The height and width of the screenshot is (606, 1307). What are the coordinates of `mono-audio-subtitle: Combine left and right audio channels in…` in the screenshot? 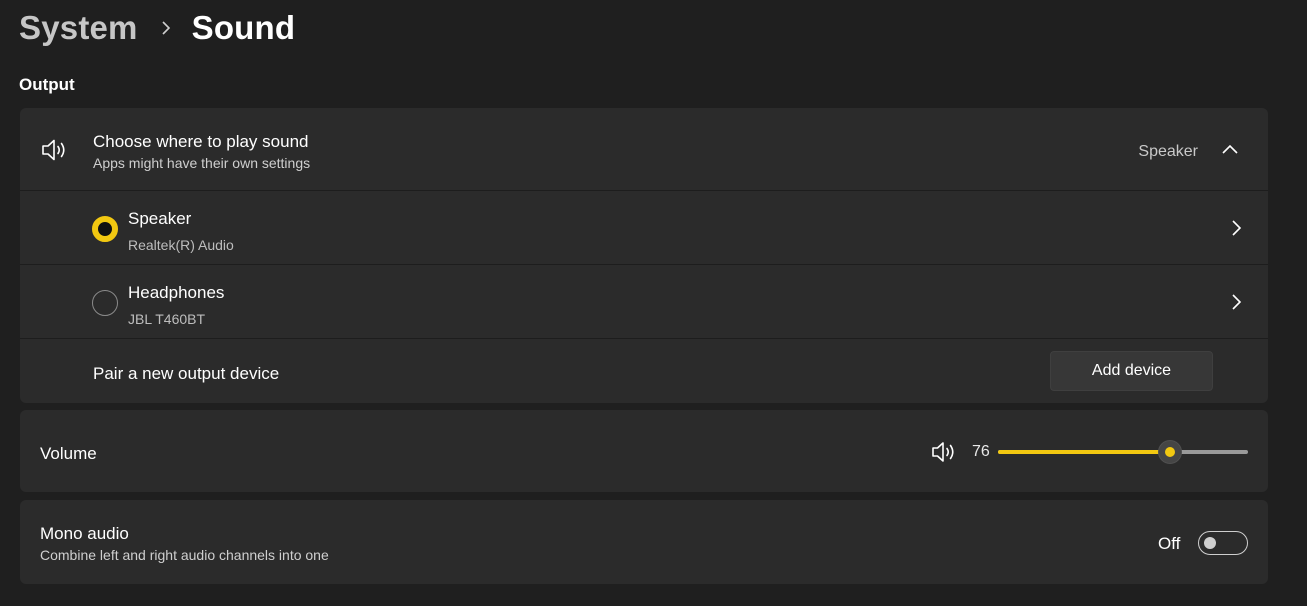 It's located at (184, 555).